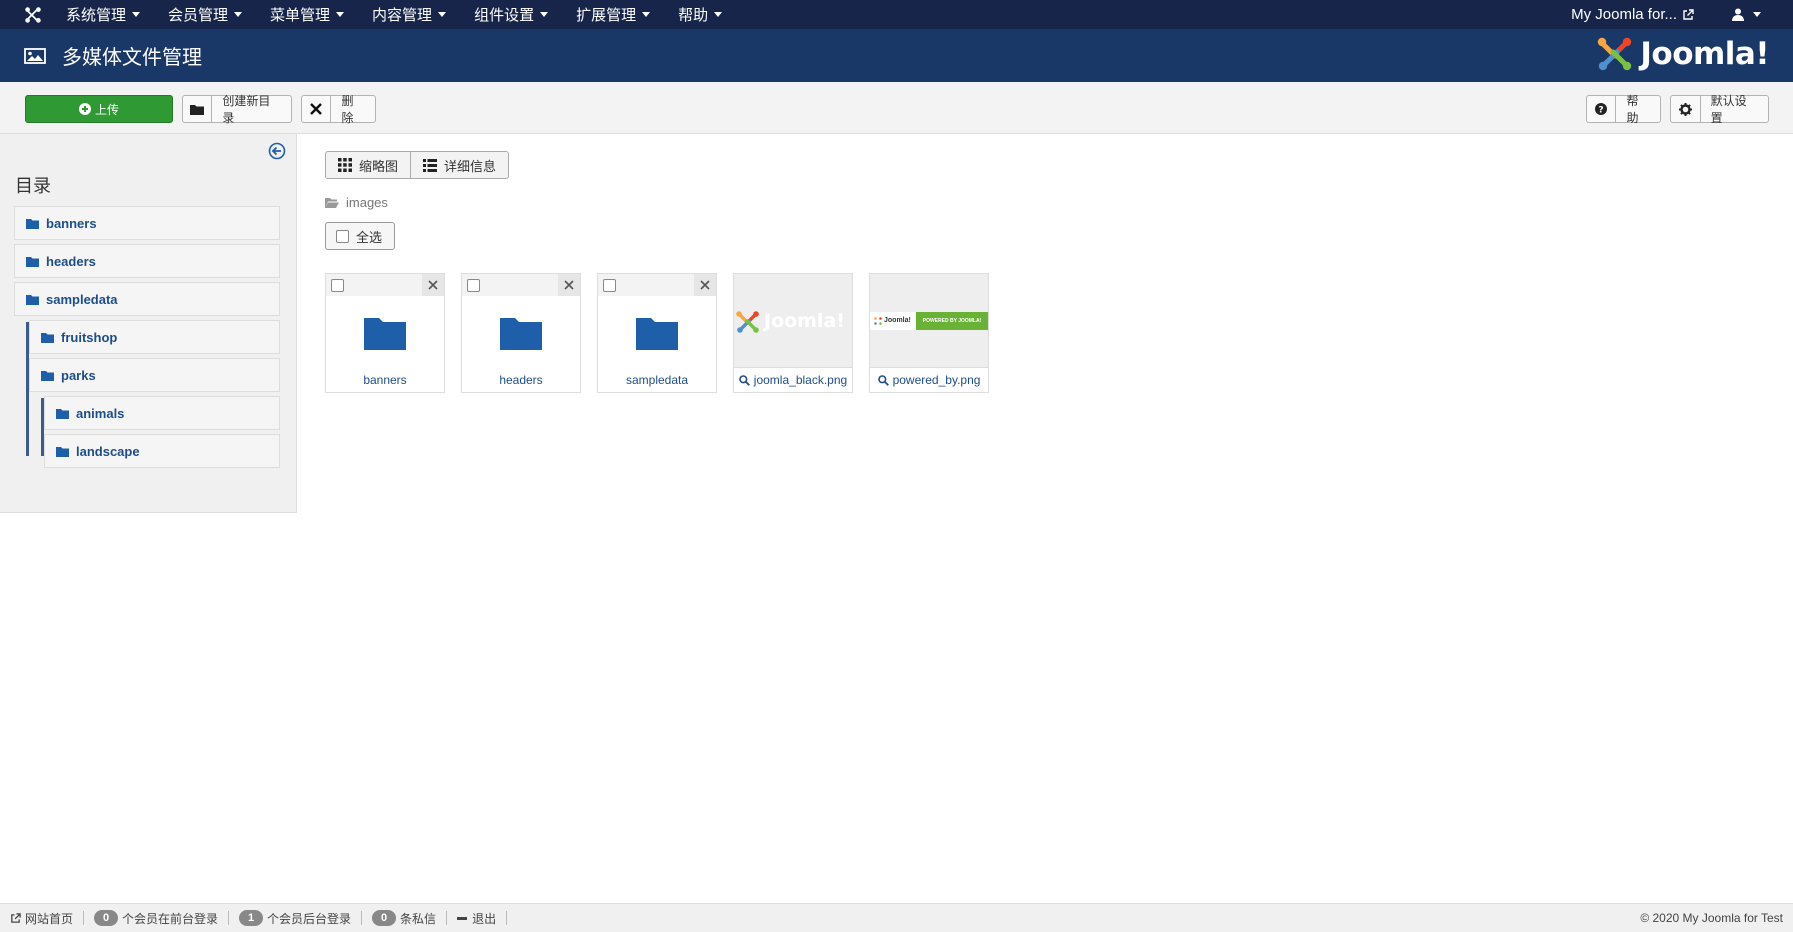 The width and height of the screenshot is (1793, 932). I want to click on user-icon, so click(1738, 14).